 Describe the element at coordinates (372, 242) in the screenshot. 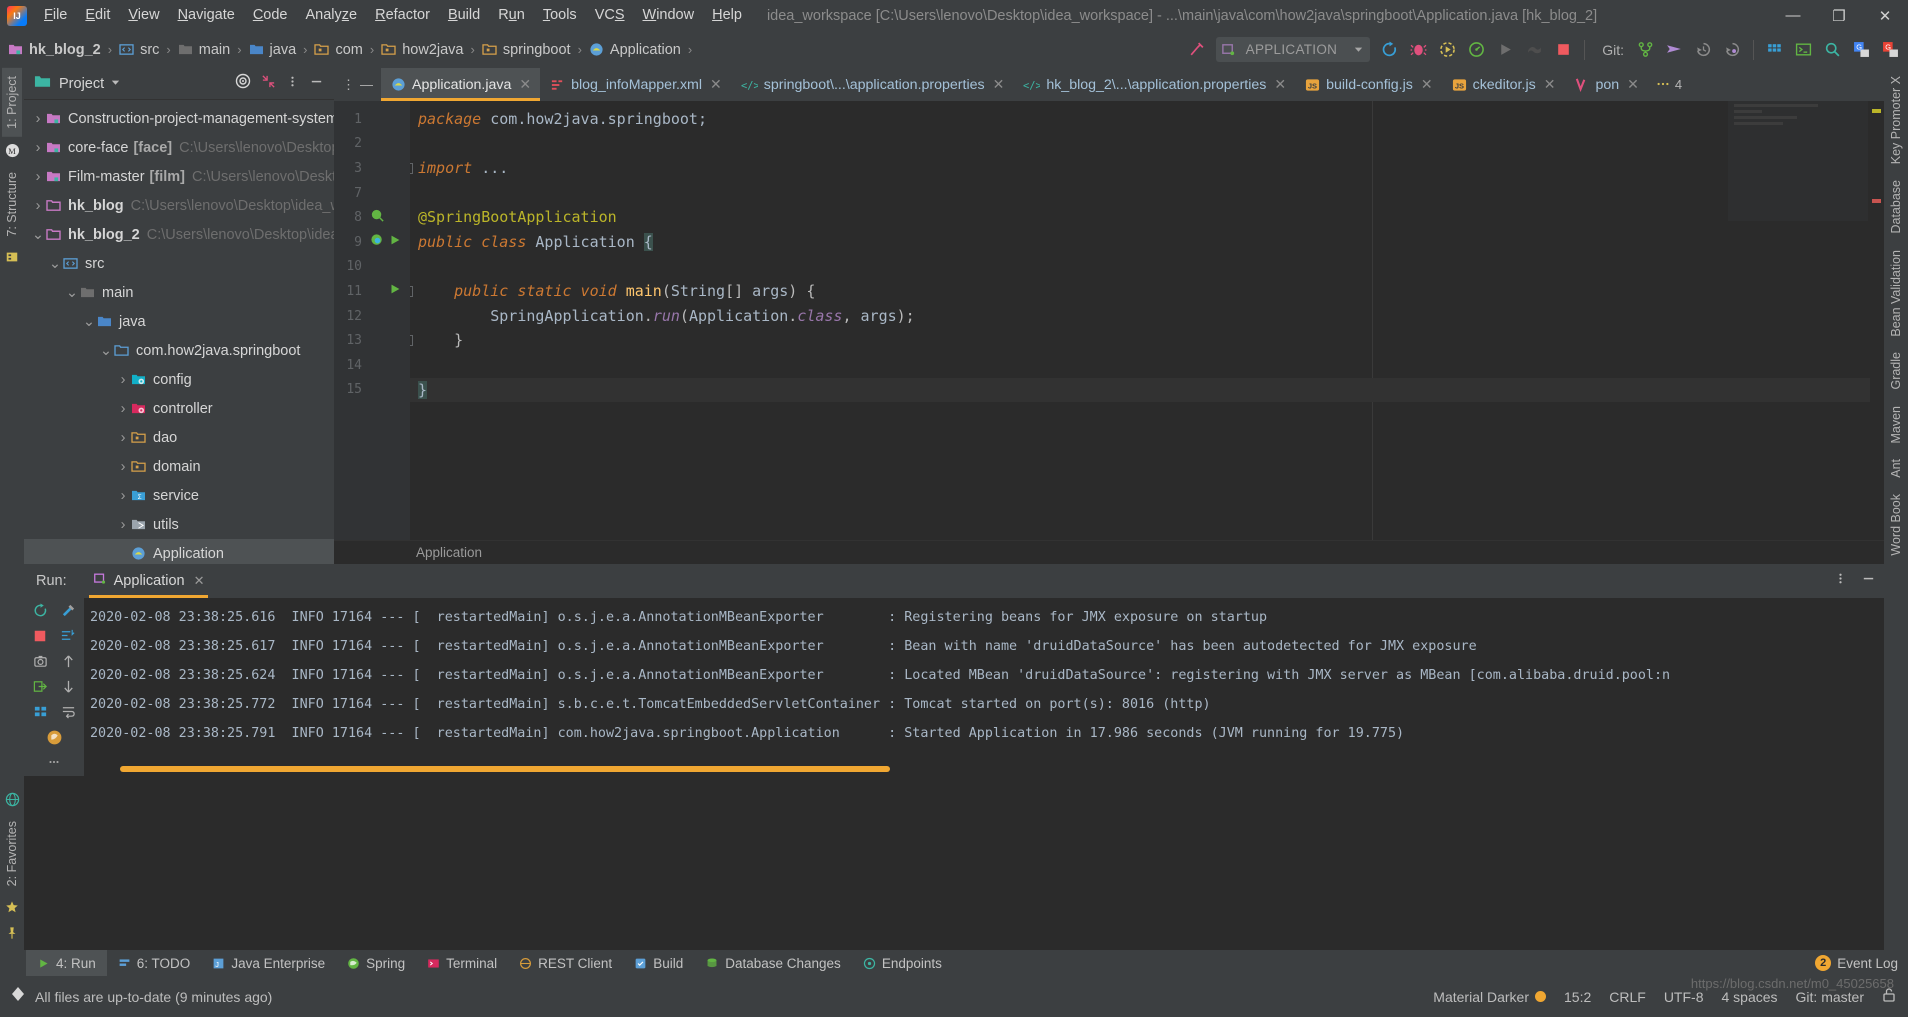

I see `gutter-line-9: 9` at that location.